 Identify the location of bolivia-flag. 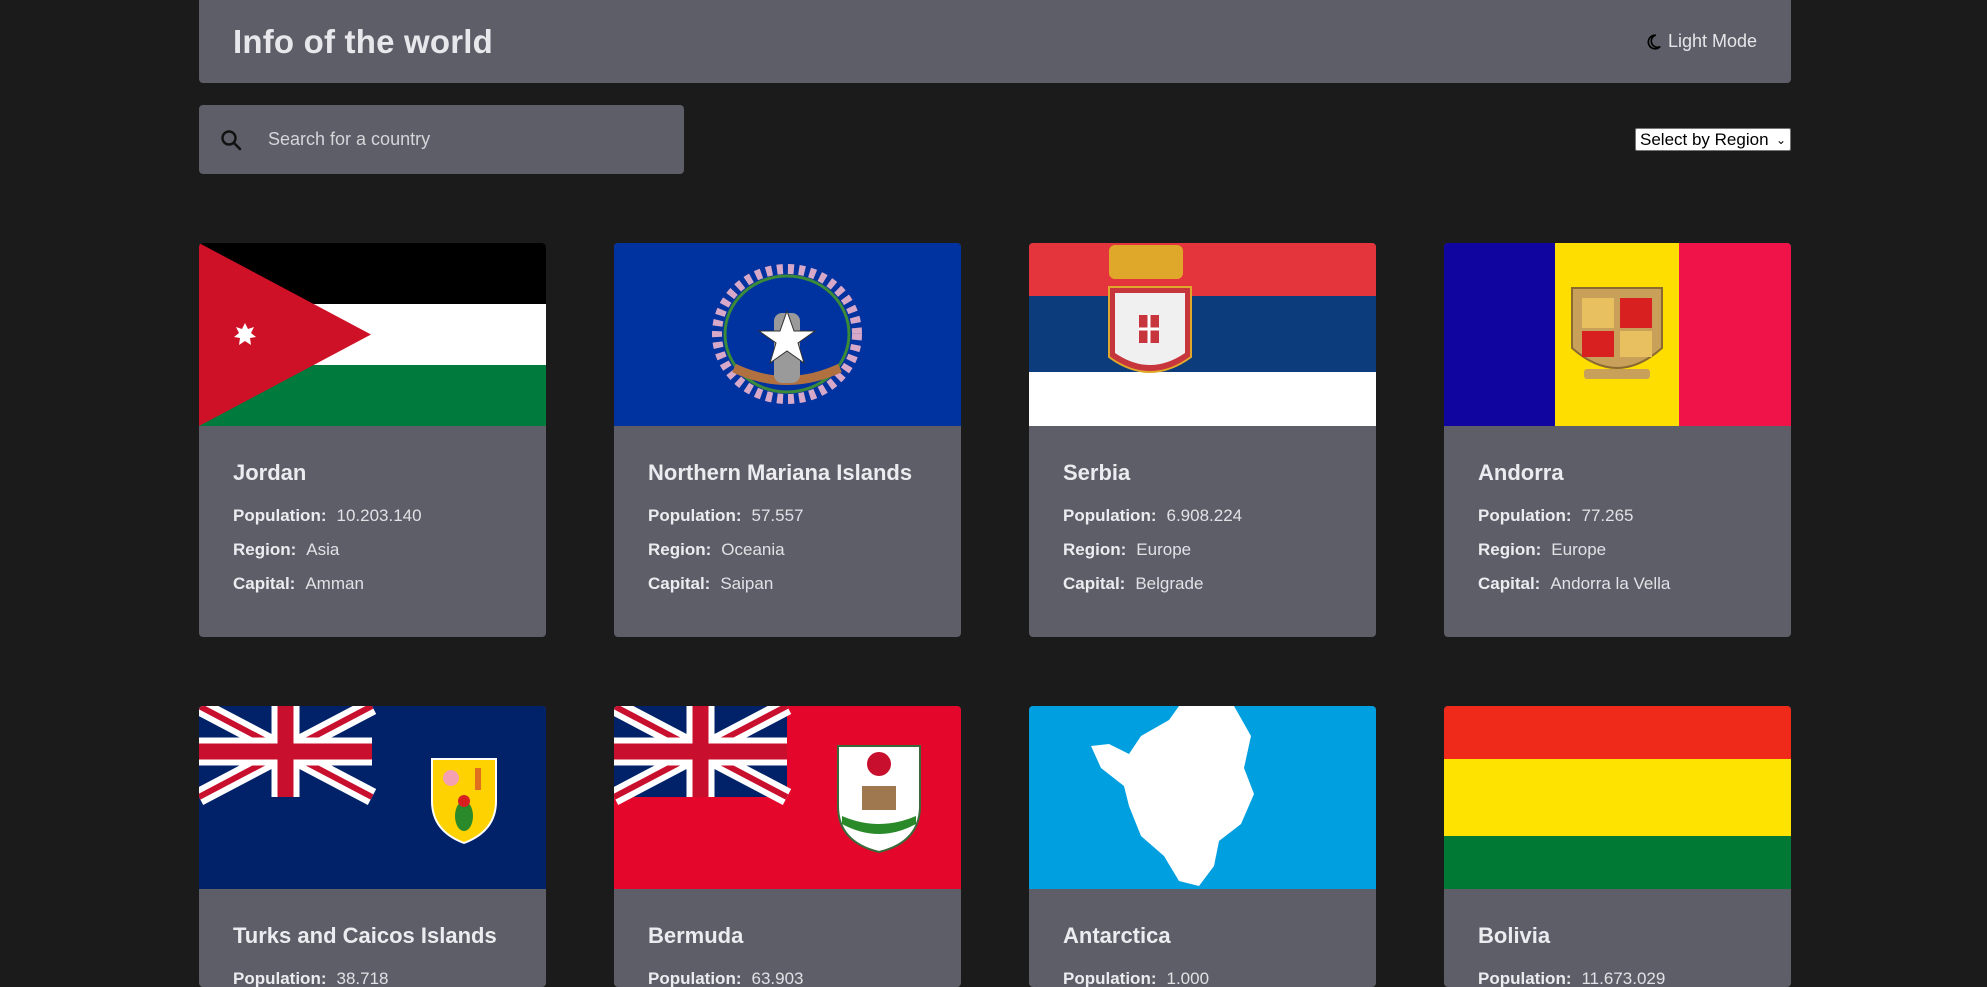
(1617, 797).